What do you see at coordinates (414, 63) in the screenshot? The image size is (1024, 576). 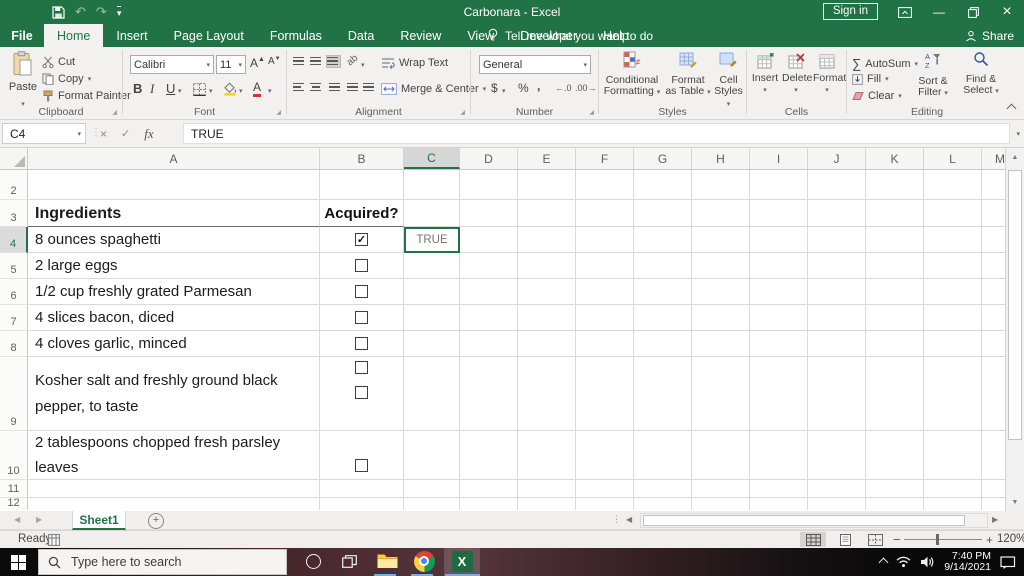 I see `wrap-text-button: Wrap Text` at bounding box center [414, 63].